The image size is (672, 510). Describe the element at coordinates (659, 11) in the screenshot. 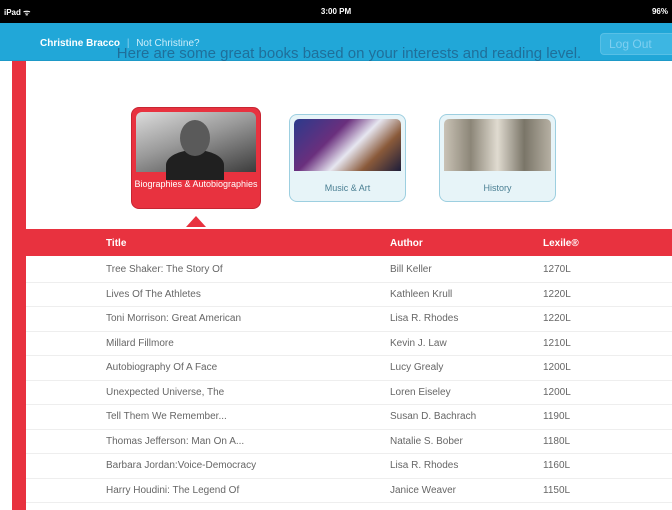

I see `status-battery: 96%` at that location.